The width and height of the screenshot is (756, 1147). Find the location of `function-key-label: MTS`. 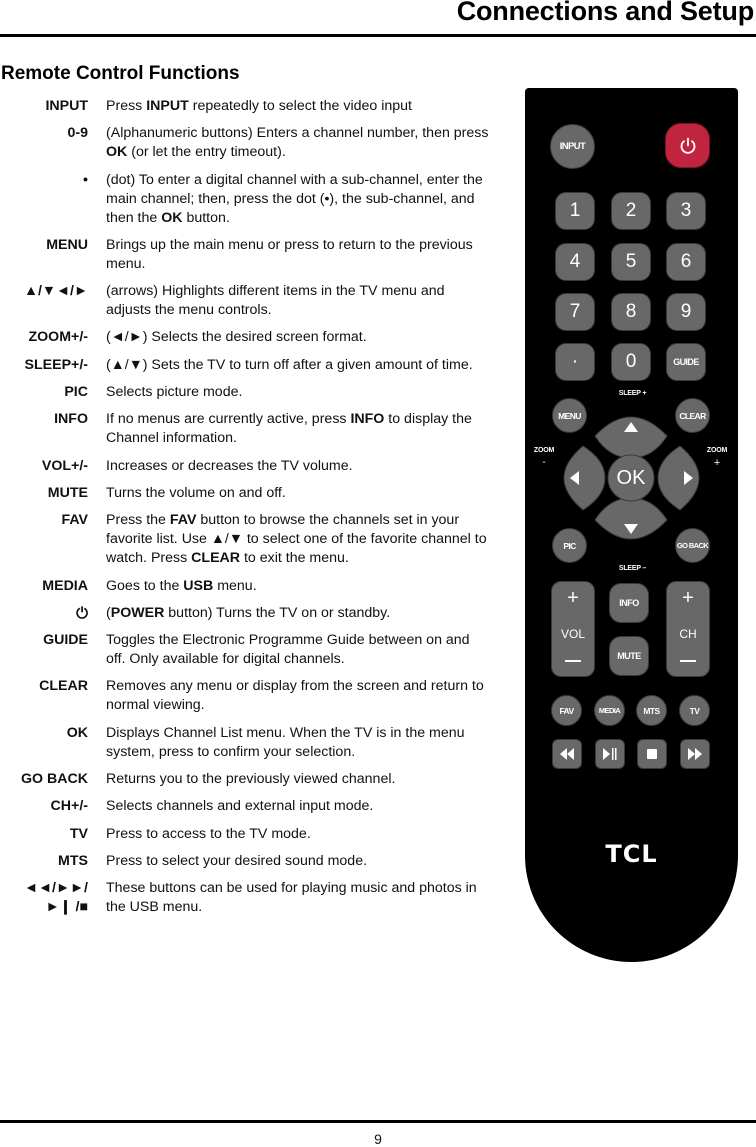

function-key-label: MTS is located at coordinates (73, 860).